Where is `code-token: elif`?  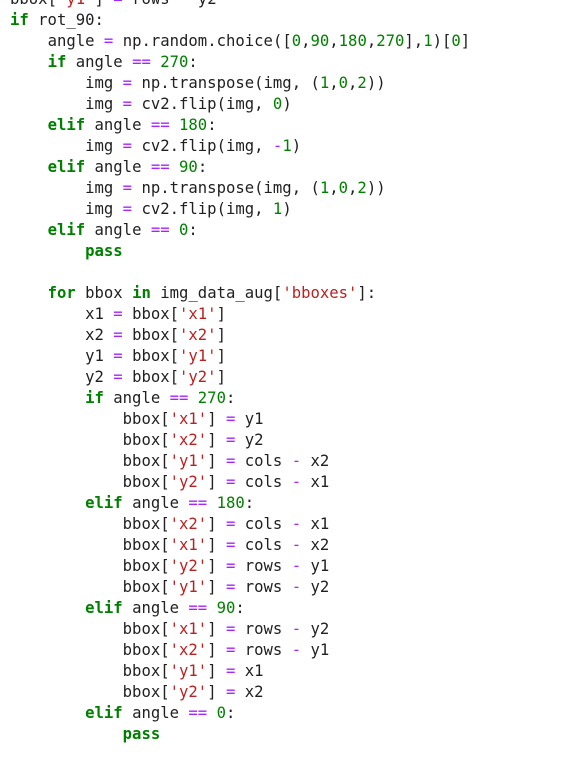 code-token: elif is located at coordinates (66, 125).